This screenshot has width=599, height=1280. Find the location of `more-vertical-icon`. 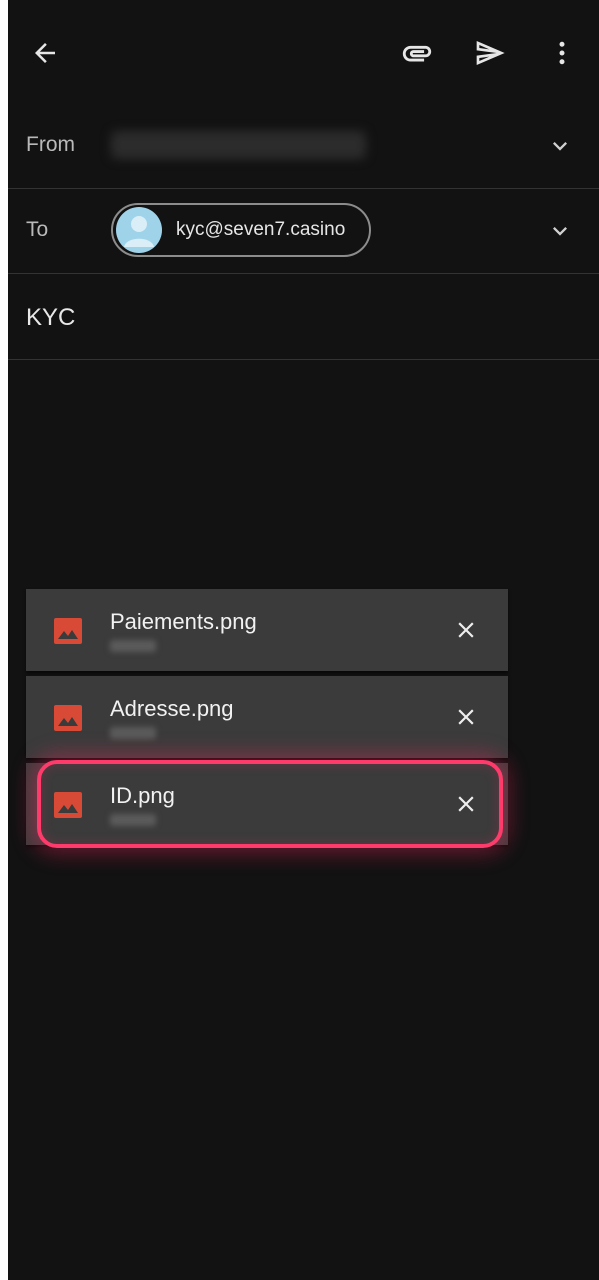

more-vertical-icon is located at coordinates (562, 53).